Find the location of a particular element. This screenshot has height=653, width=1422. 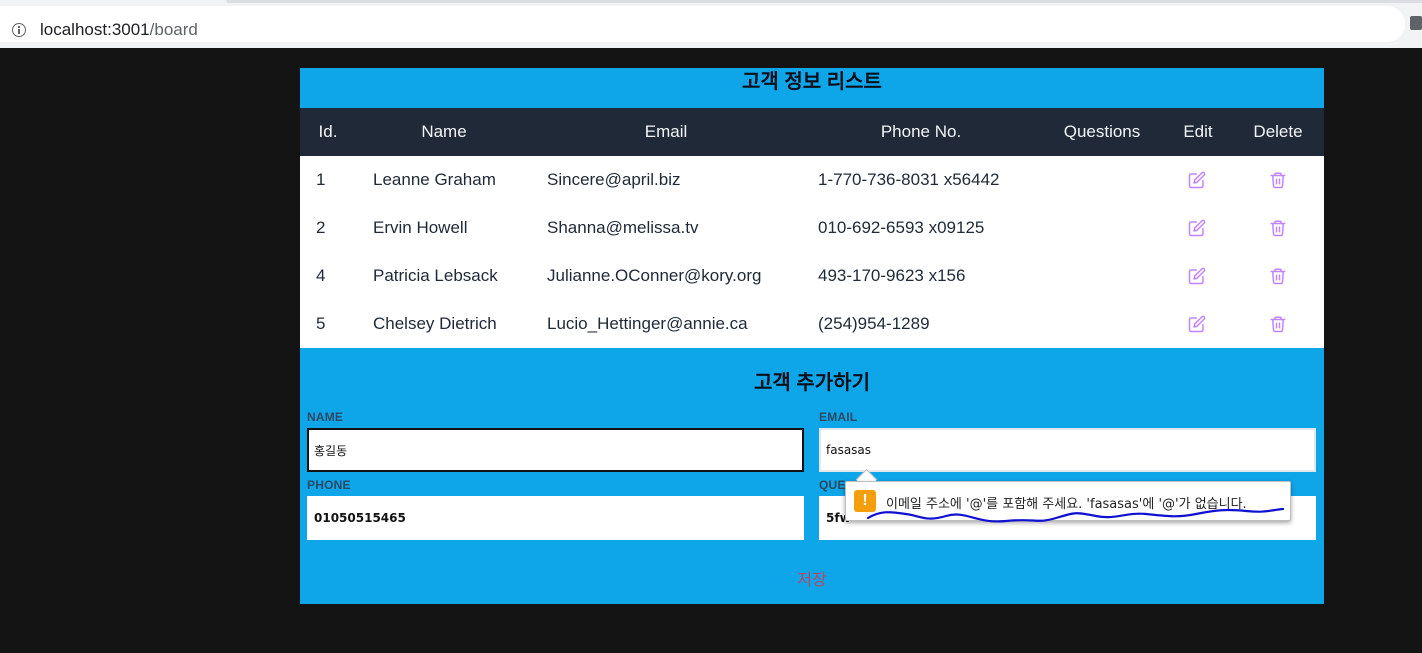

questions-label: QUE is located at coordinates (832, 485).